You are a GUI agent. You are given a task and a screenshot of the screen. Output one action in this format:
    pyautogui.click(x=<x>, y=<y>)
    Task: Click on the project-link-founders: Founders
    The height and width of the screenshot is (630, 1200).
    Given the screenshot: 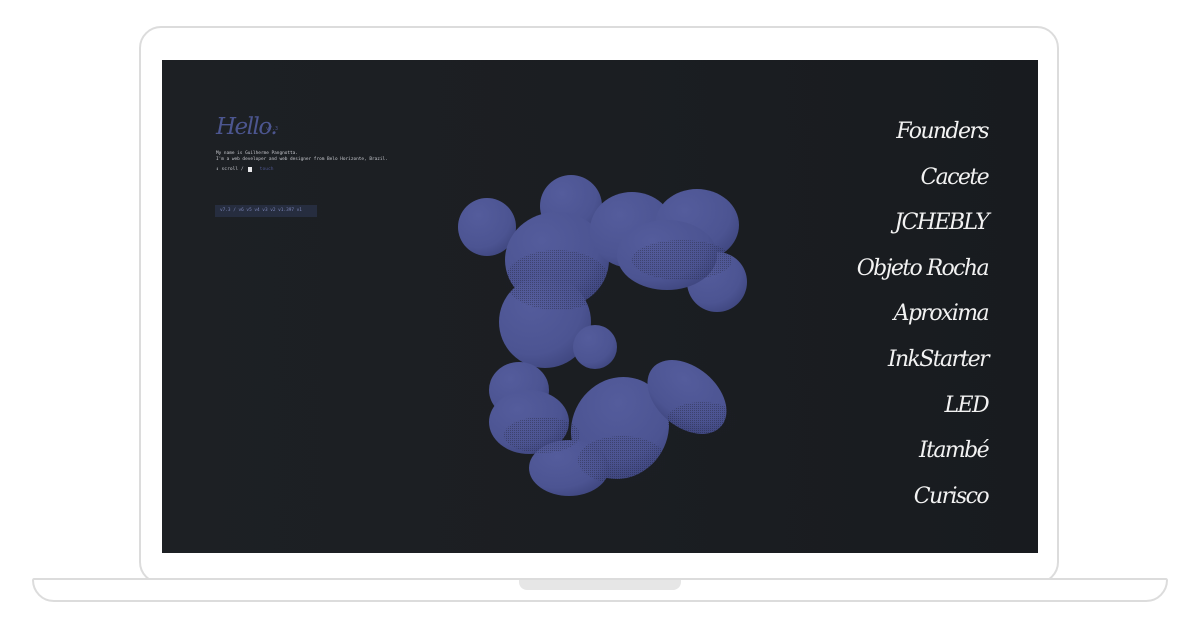 What is the action you would take?
    pyautogui.click(x=923, y=139)
    